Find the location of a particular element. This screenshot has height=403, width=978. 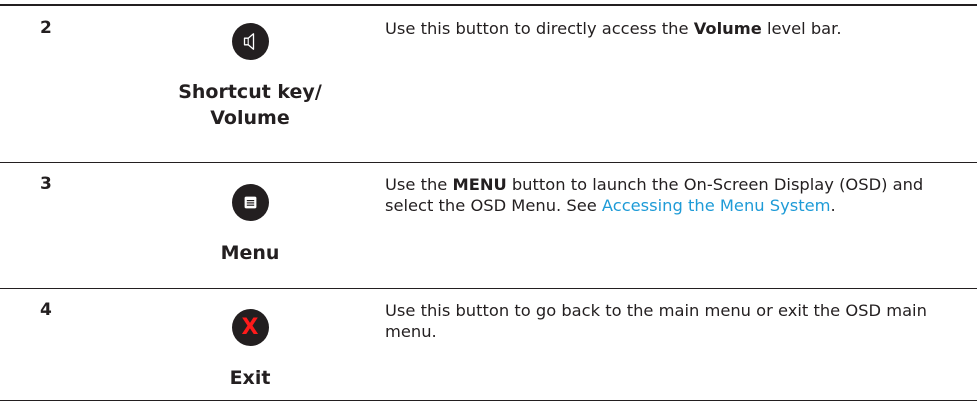

button-cell: Shortcut key/ Volume is located at coordinates (250, 77).